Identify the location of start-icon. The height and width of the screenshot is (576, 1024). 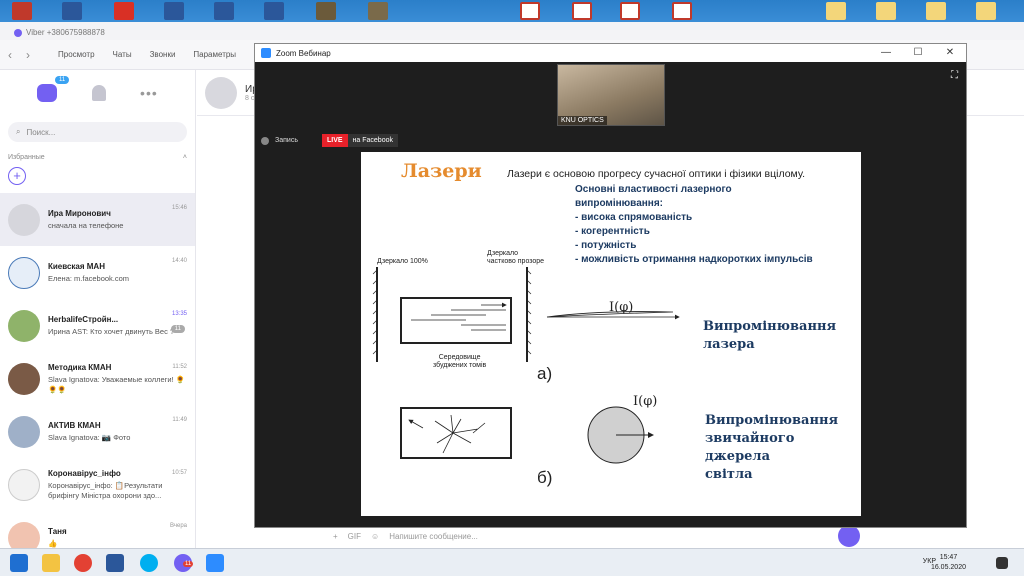
(19, 563).